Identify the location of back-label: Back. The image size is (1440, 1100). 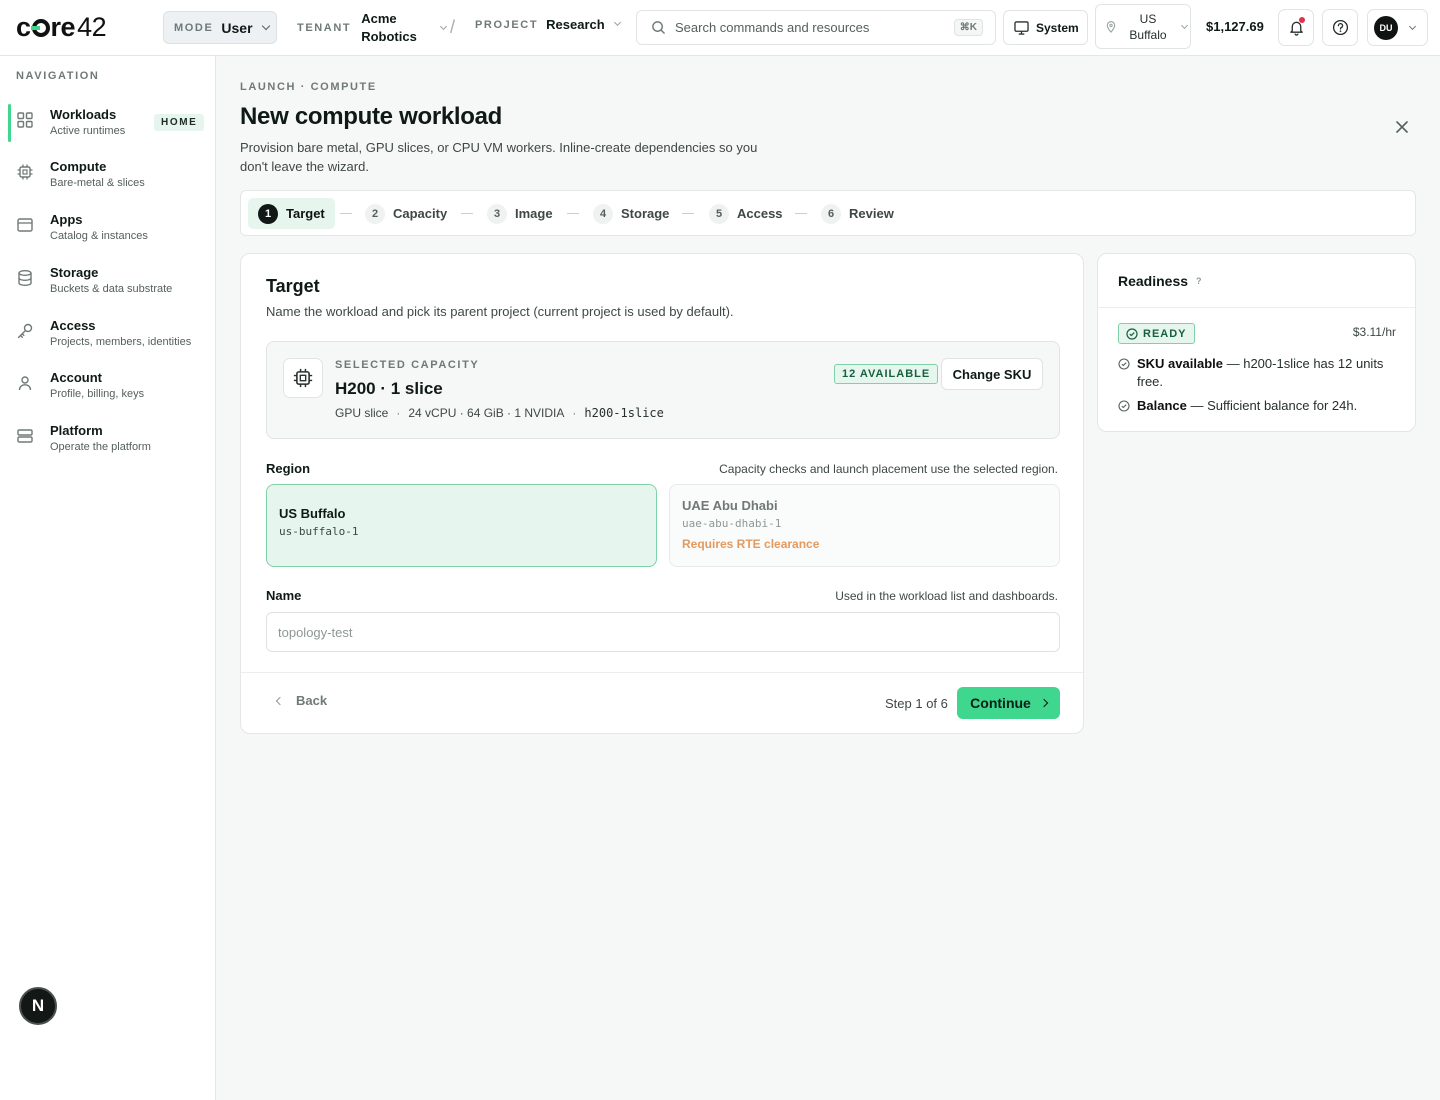
(312, 700).